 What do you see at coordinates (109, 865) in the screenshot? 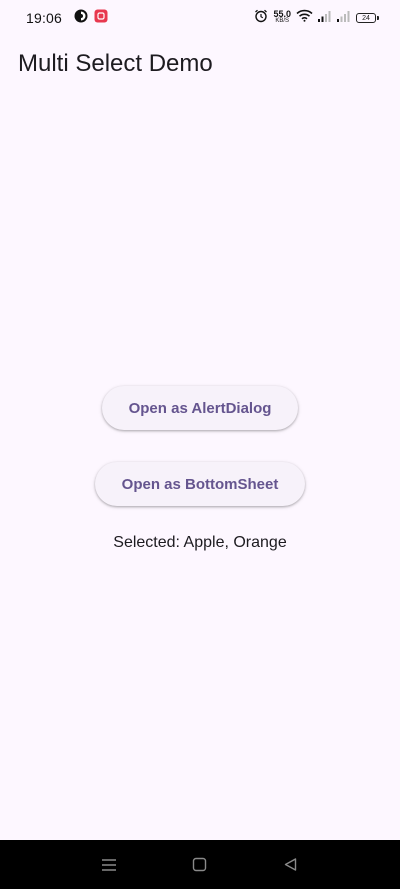
I see `menu-icon` at bounding box center [109, 865].